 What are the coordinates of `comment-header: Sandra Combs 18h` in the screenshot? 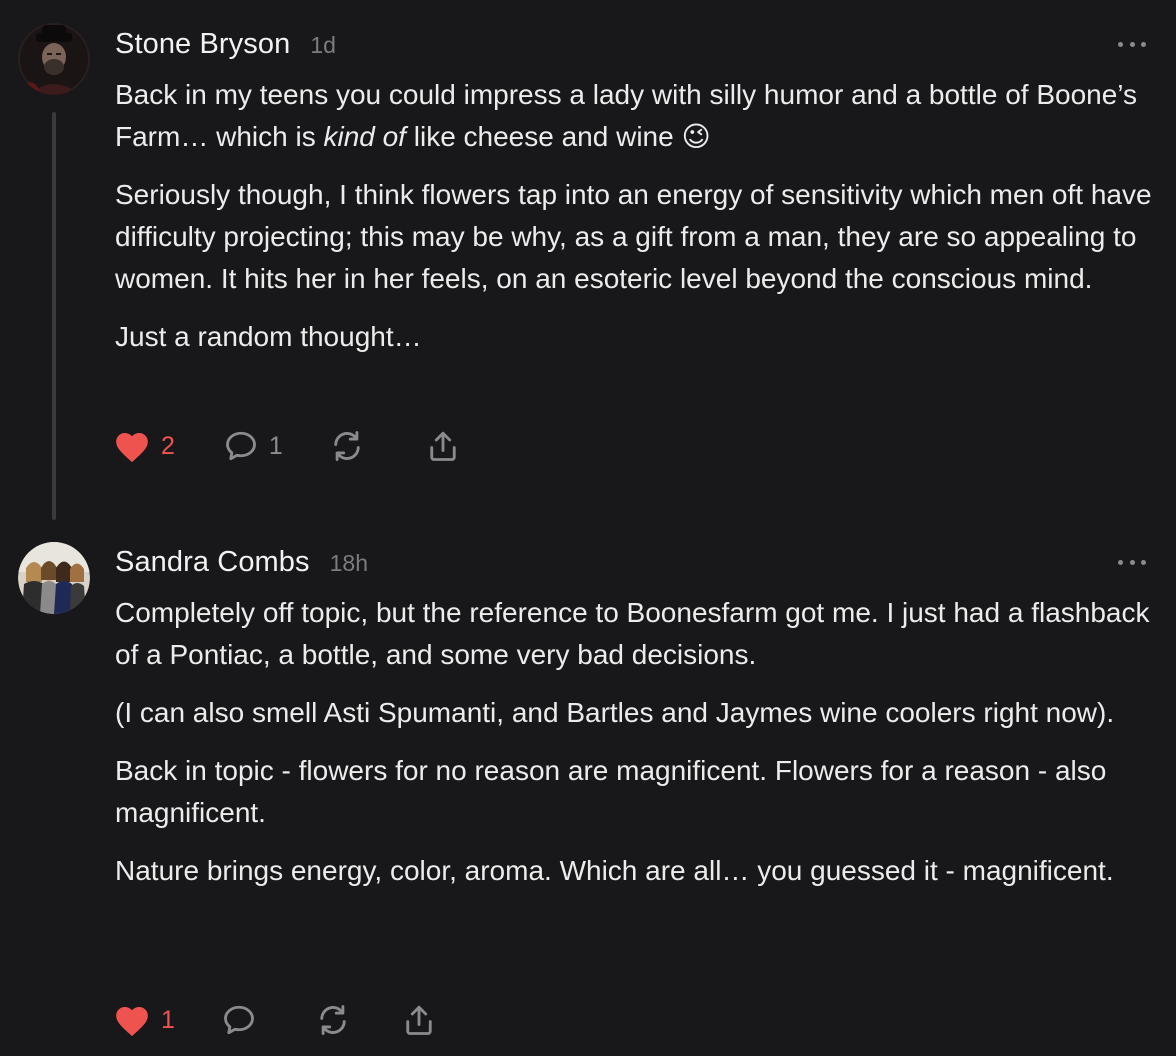 It's located at (241, 562).